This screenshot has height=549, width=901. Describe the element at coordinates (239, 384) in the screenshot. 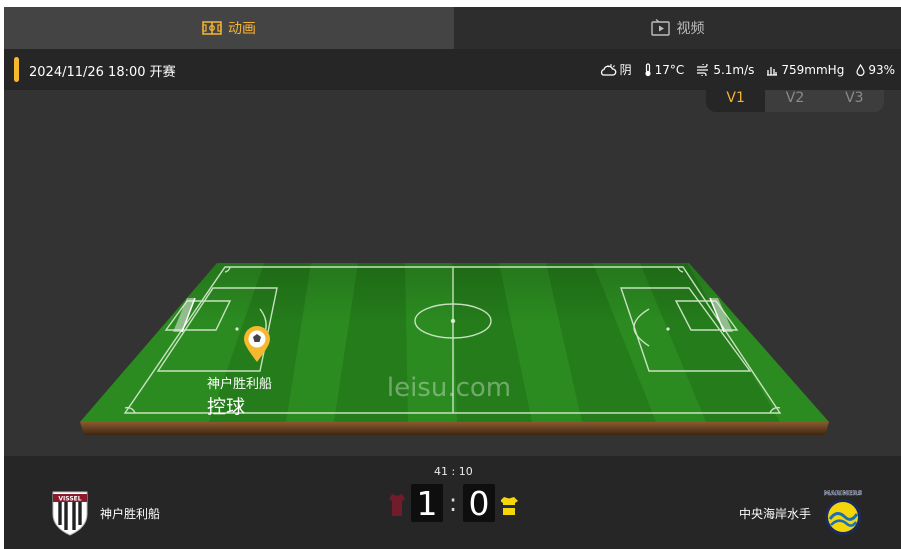

I see `possession-team: 神户胜利船` at that location.